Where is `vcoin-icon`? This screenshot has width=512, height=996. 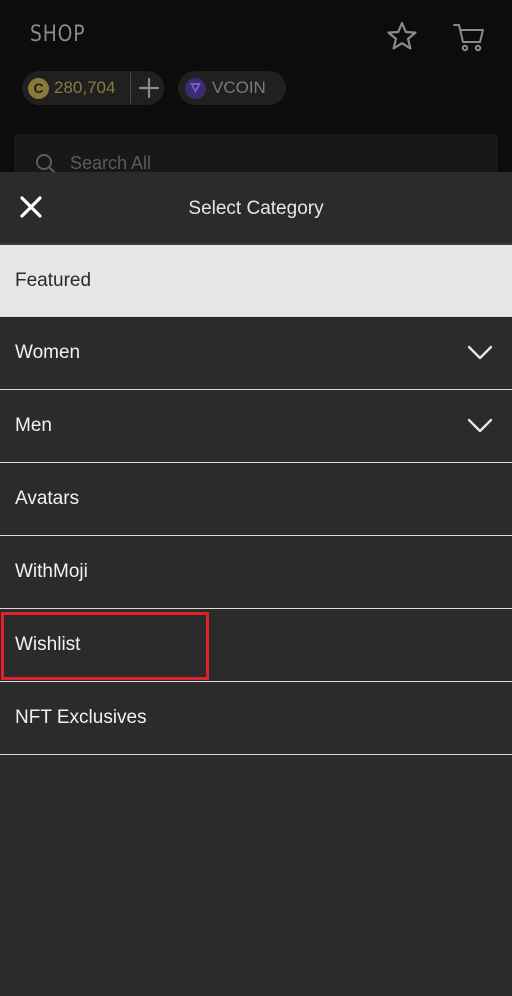 vcoin-icon is located at coordinates (195, 88).